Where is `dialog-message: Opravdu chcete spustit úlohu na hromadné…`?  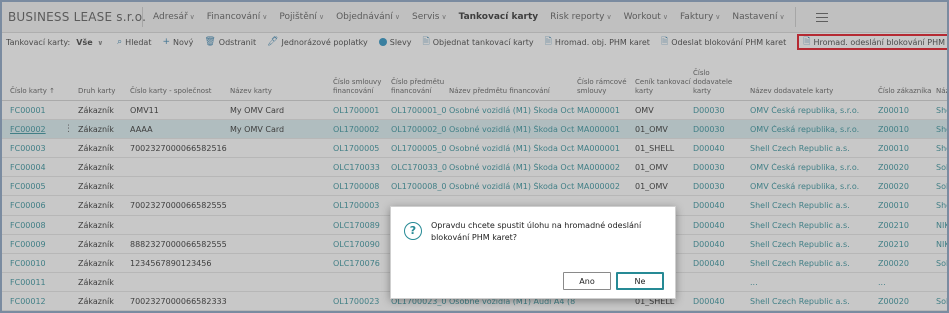 dialog-message: Opravdu chcete spustit úlohu na hromadné… is located at coordinates (536, 231).